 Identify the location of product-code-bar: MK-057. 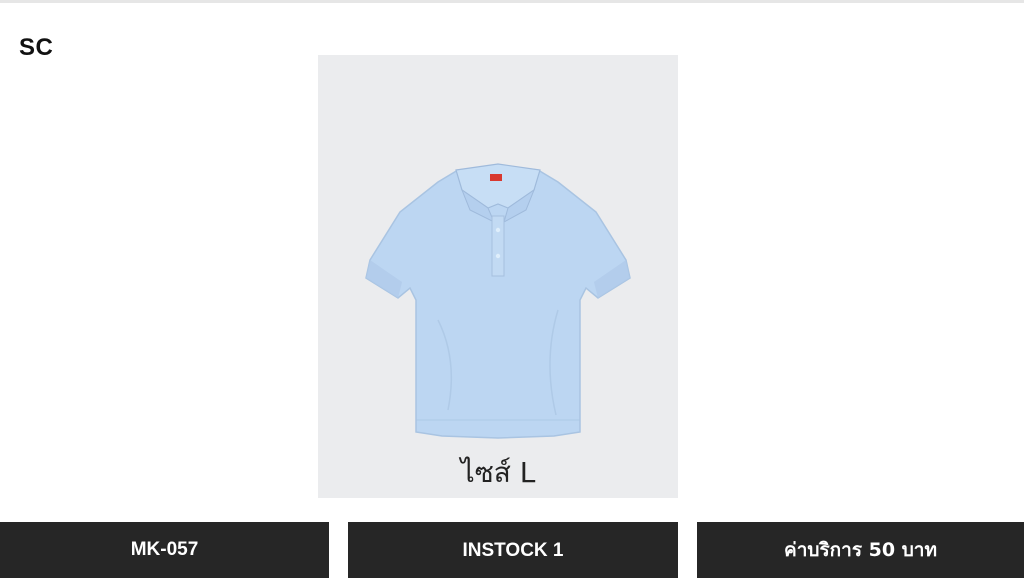
(164, 550).